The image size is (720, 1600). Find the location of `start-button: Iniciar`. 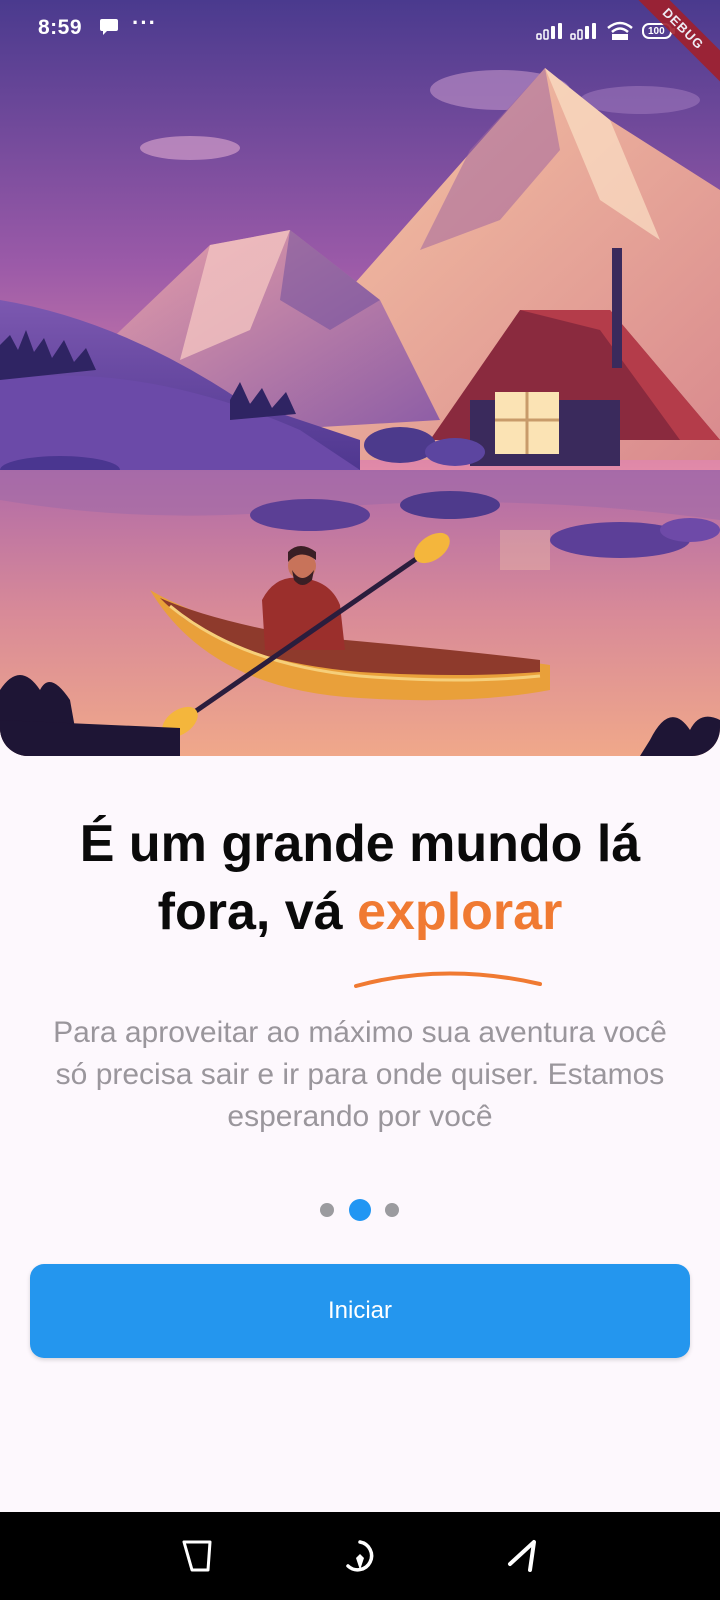

start-button: Iniciar is located at coordinates (360, 1311).